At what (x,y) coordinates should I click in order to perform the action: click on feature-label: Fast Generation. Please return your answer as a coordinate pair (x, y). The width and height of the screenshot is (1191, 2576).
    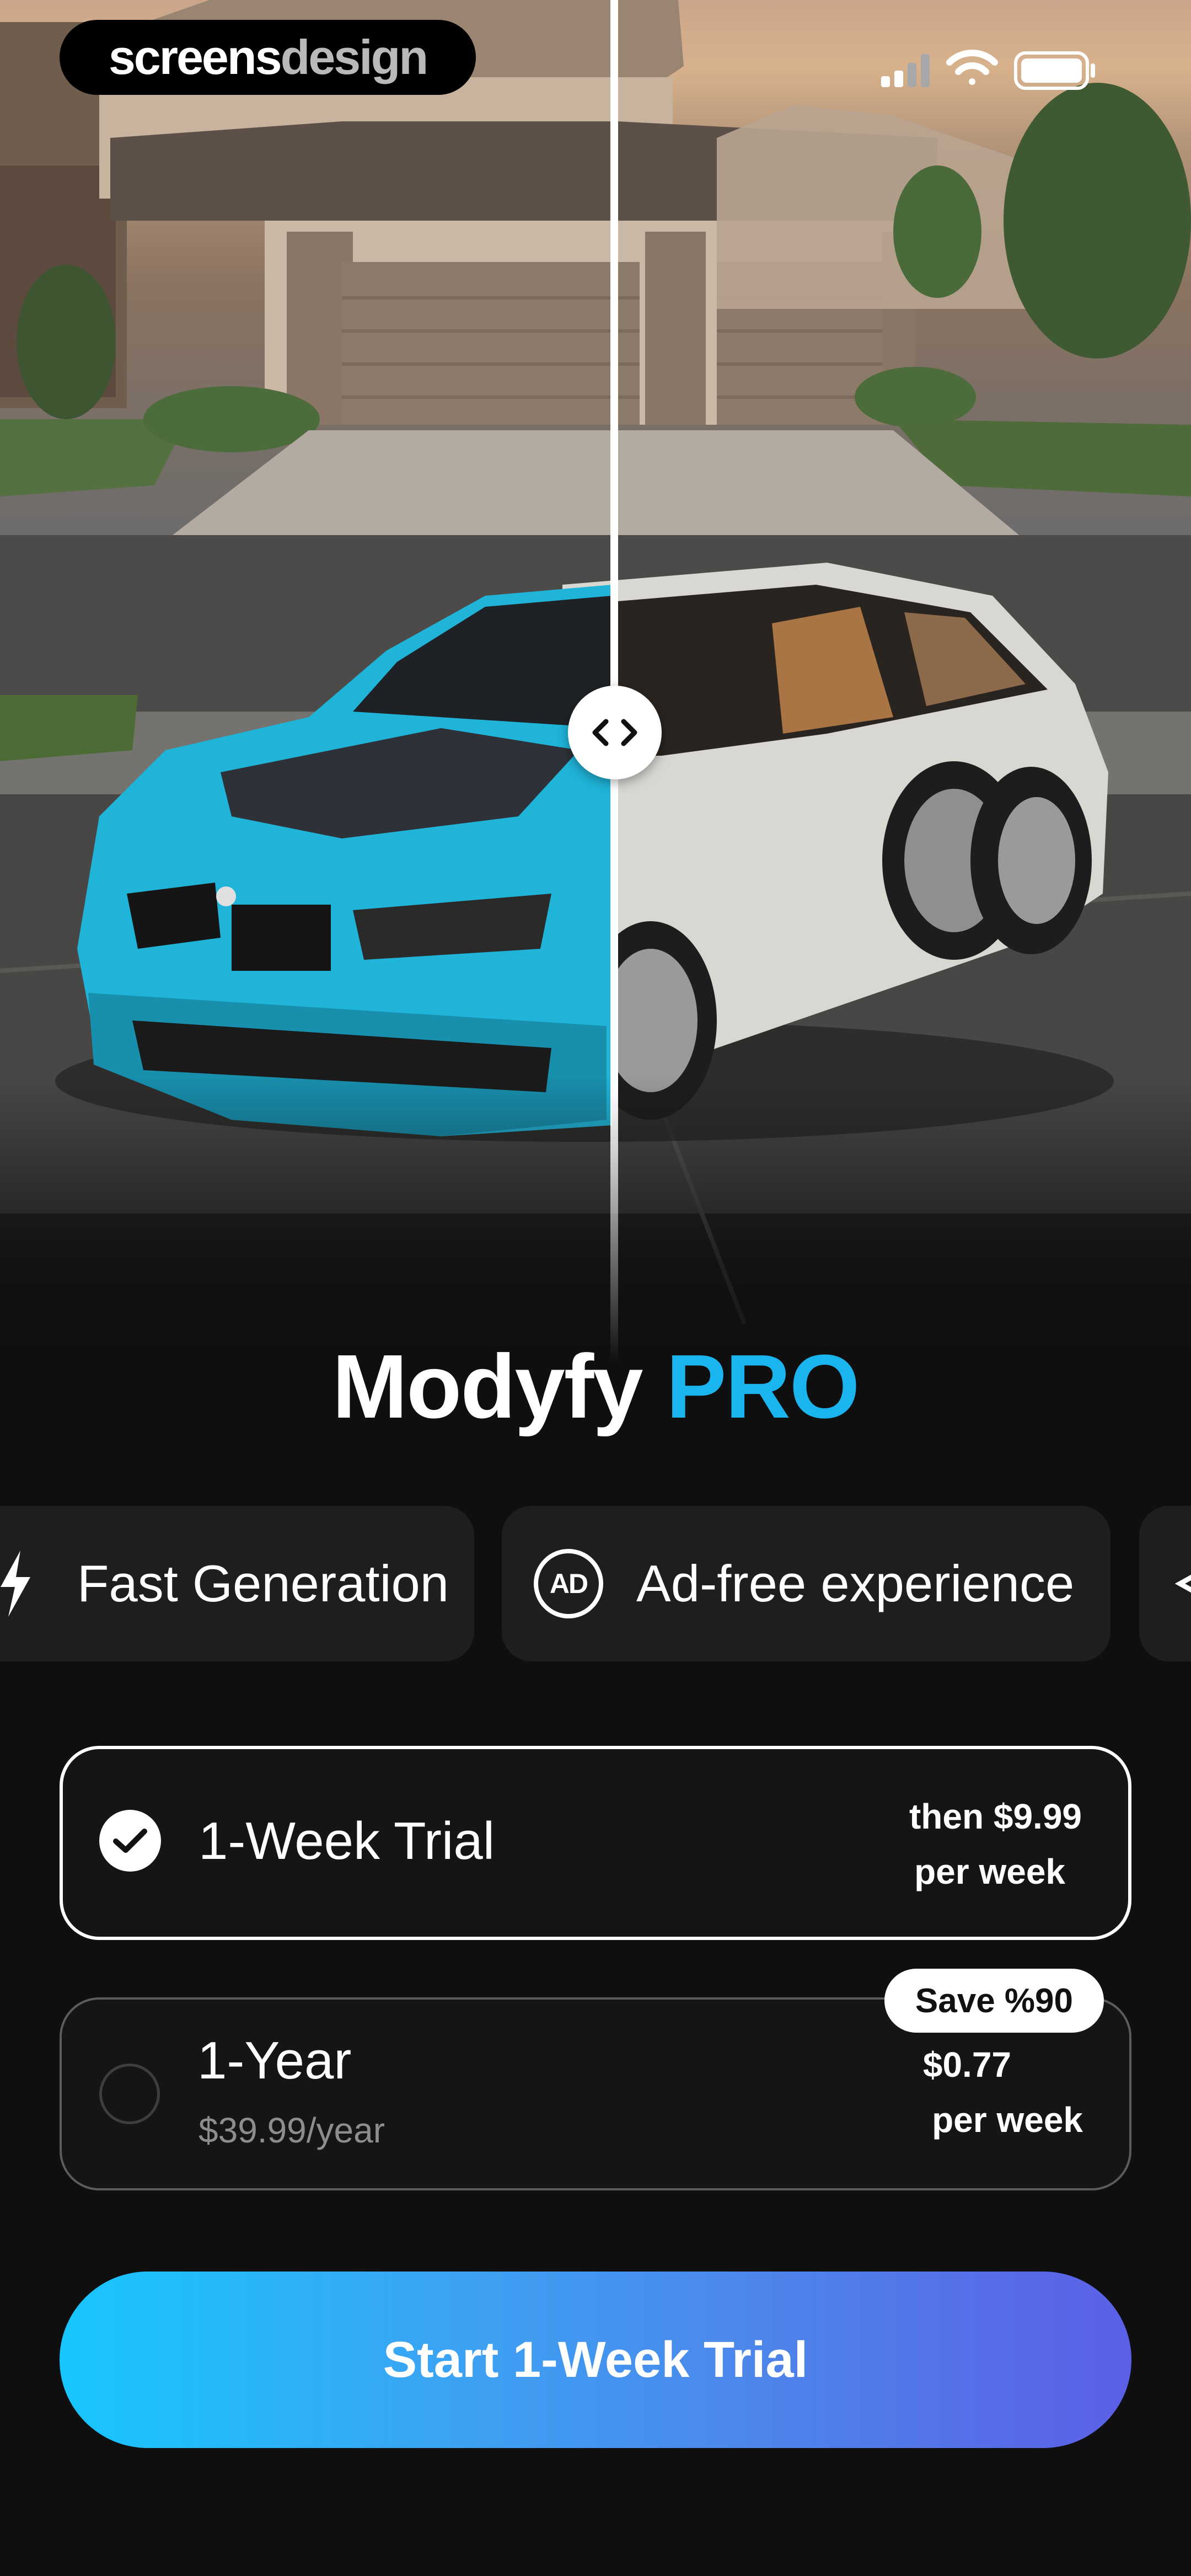
    Looking at the image, I should click on (263, 1583).